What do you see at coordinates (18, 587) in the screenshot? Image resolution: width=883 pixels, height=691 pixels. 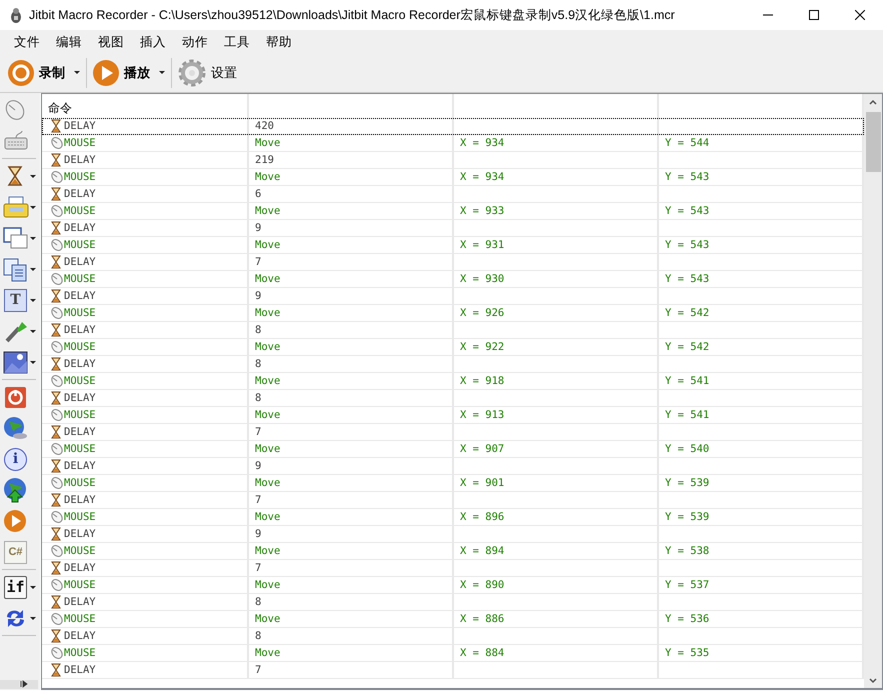 I see `if-tool-button: if` at bounding box center [18, 587].